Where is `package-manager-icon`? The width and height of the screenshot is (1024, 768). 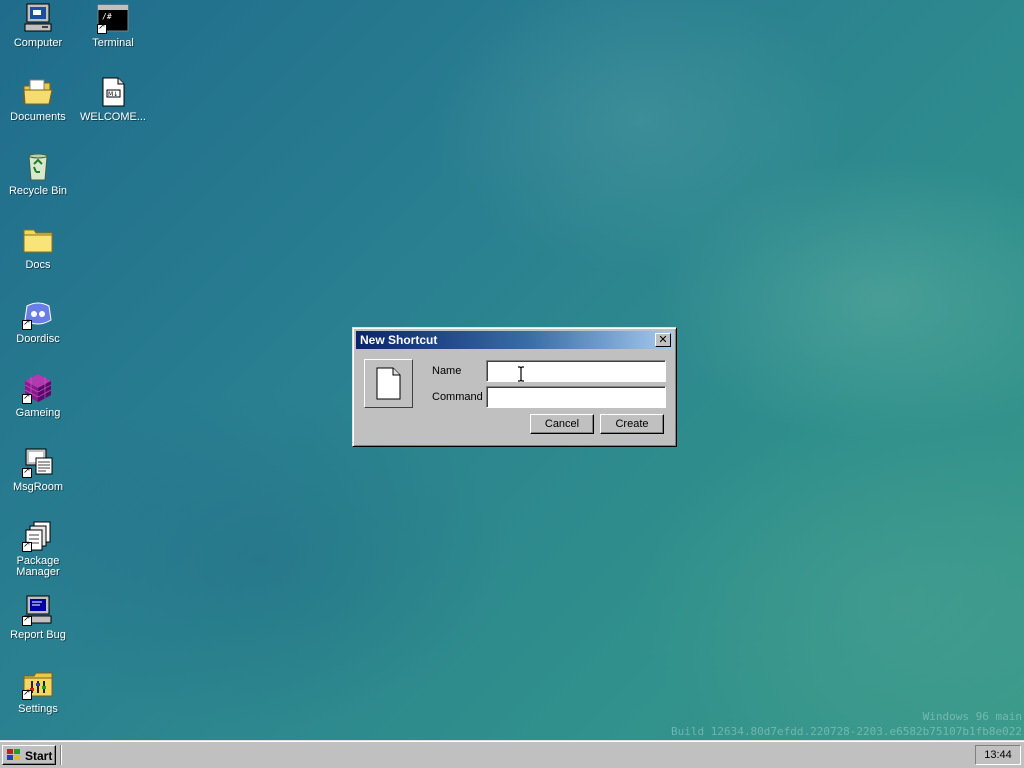
package-manager-icon is located at coordinates (38, 536).